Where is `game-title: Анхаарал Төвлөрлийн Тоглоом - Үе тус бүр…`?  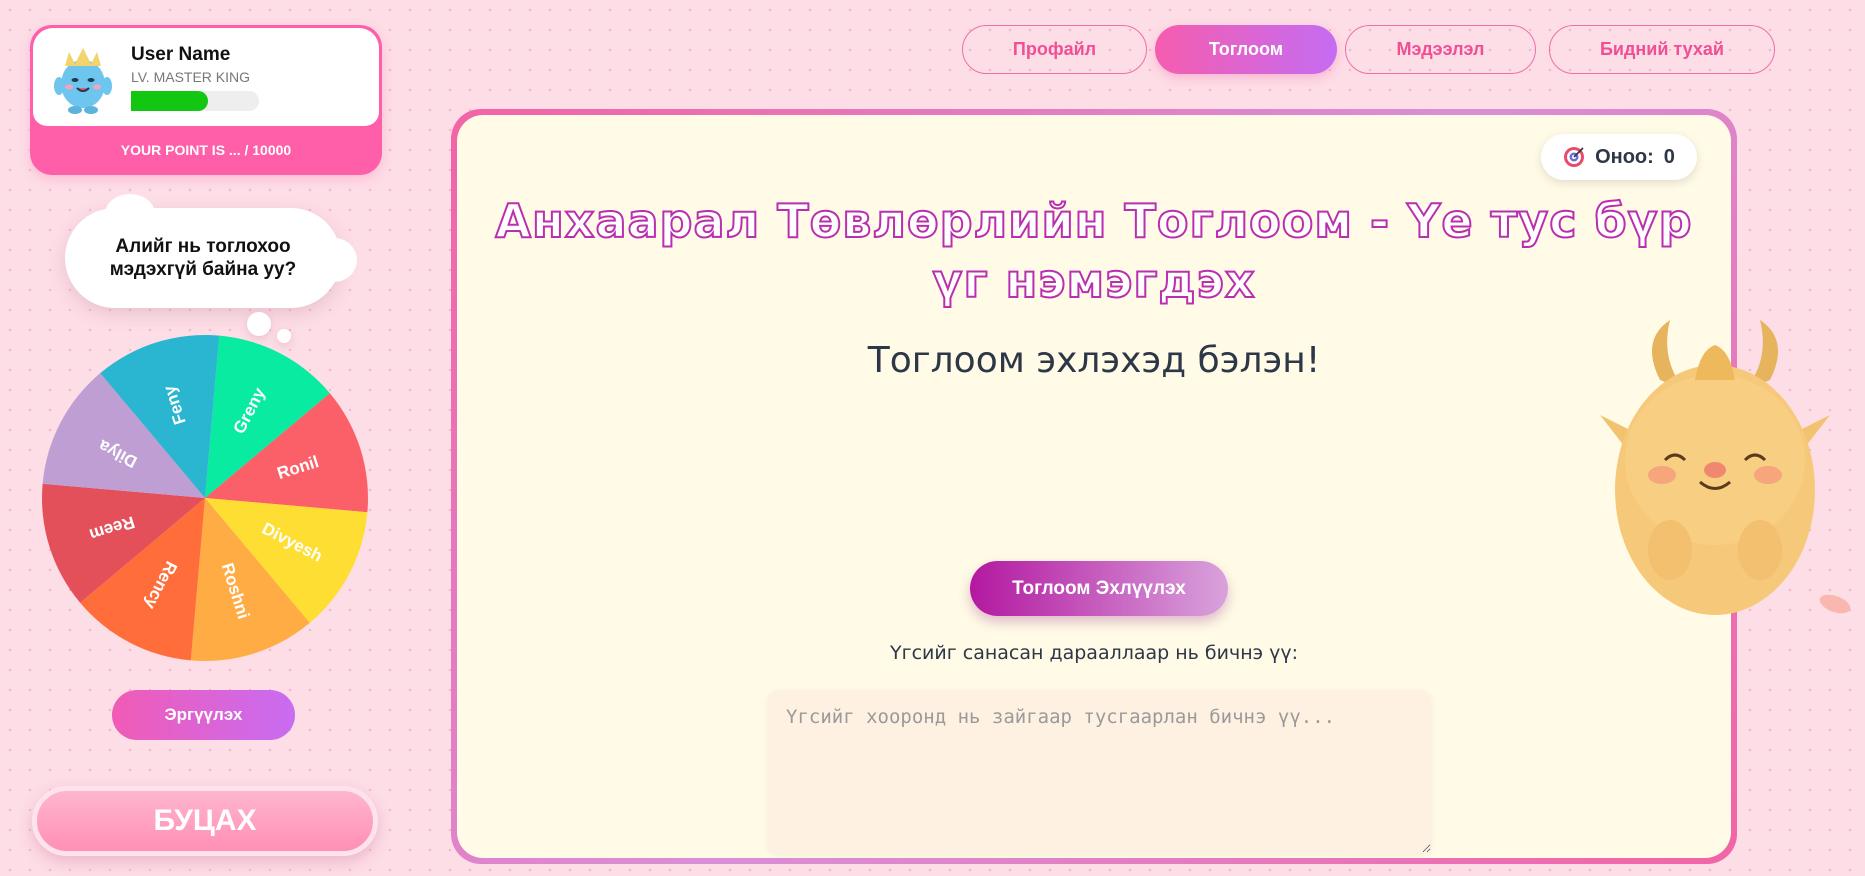 game-title: Анхаарал Төвлөрлийн Тоглоом - Үе тус бүр… is located at coordinates (1093, 251).